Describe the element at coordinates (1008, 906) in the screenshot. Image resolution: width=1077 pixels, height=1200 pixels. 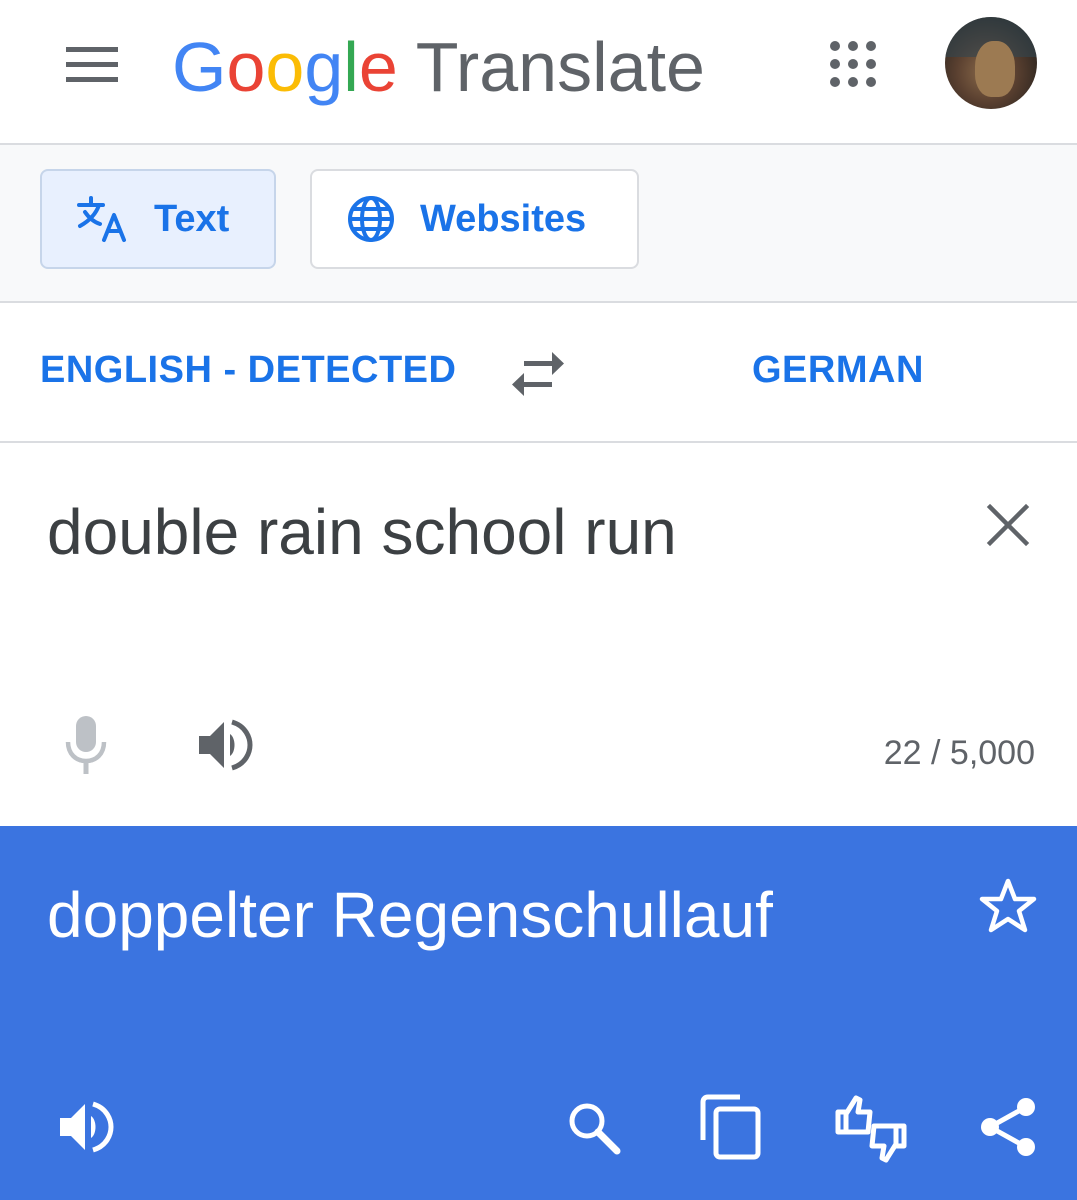
I see `star-icon` at that location.